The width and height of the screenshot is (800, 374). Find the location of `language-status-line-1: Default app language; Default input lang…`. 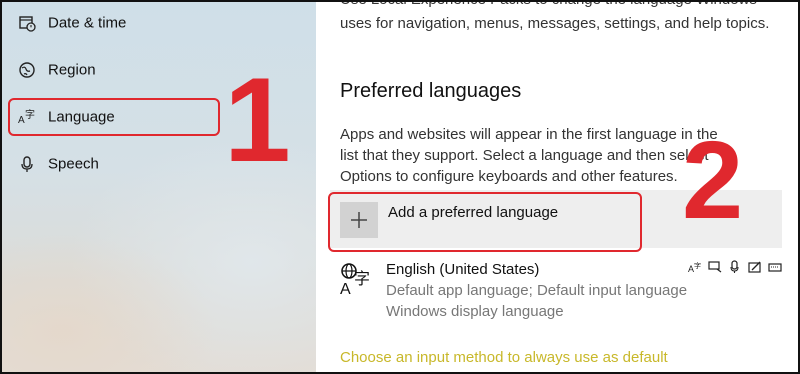

language-status-line-1: Default app language; Default input lang… is located at coordinates (537, 290).